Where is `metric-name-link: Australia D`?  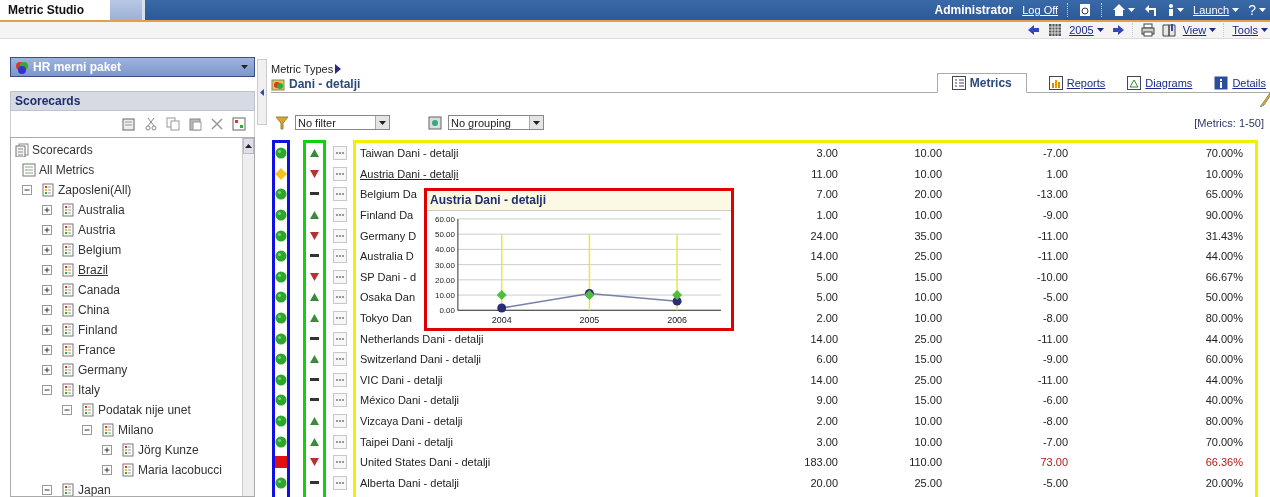
metric-name-link: Australia D is located at coordinates (387, 256).